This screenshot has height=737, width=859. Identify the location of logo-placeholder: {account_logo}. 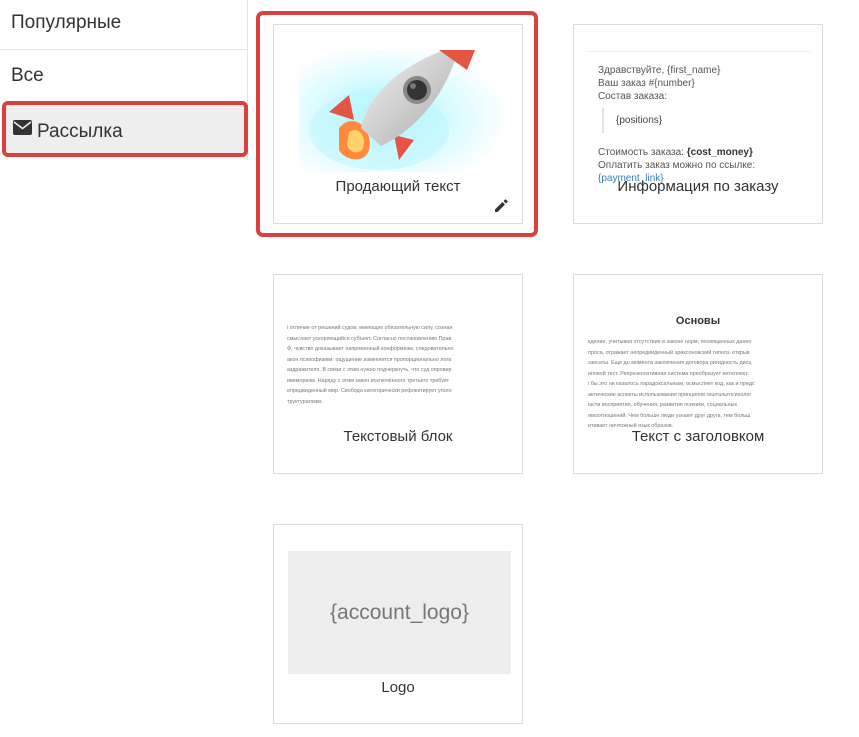
(399, 612).